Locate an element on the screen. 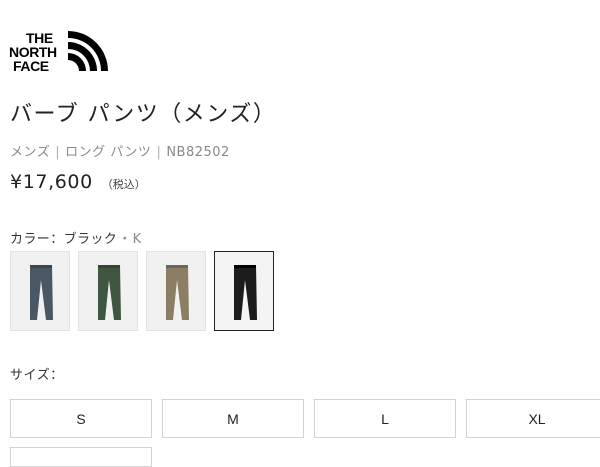 The image size is (600, 467). color-swatch-khaki is located at coordinates (176, 291).